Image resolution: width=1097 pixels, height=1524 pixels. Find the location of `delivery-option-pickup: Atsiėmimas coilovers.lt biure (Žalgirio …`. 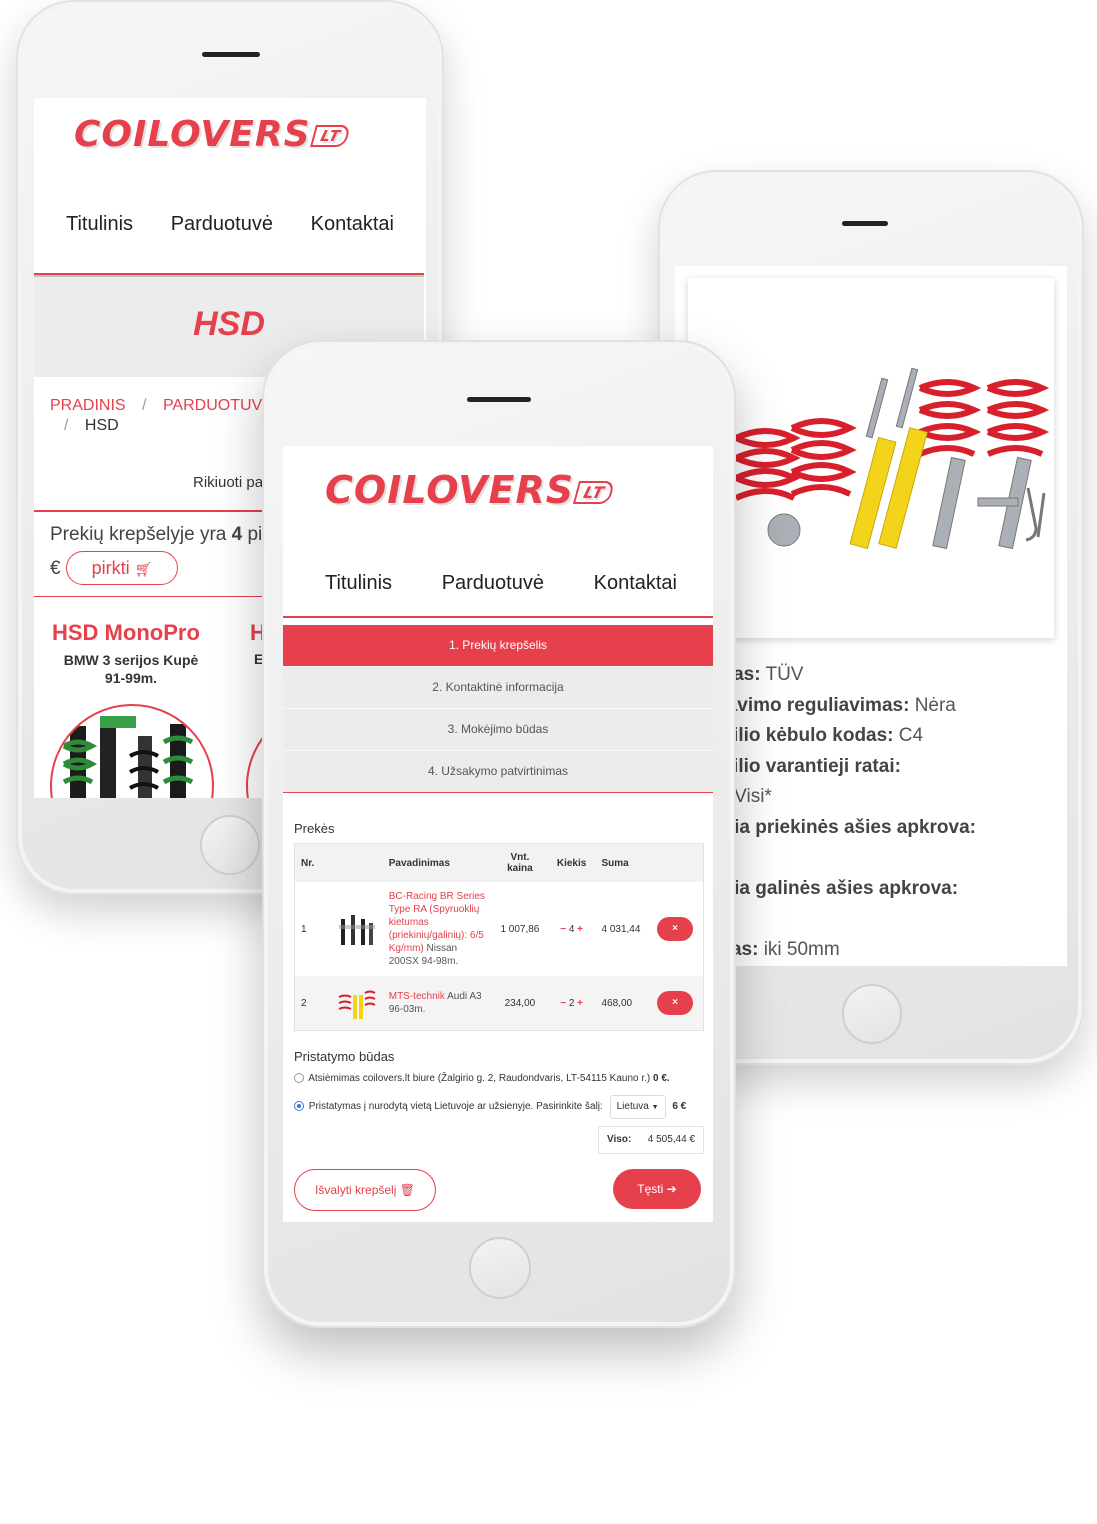

delivery-option-pickup: Atsiėmimas coilovers.lt biure (Žalgirio … is located at coordinates (482, 1078).